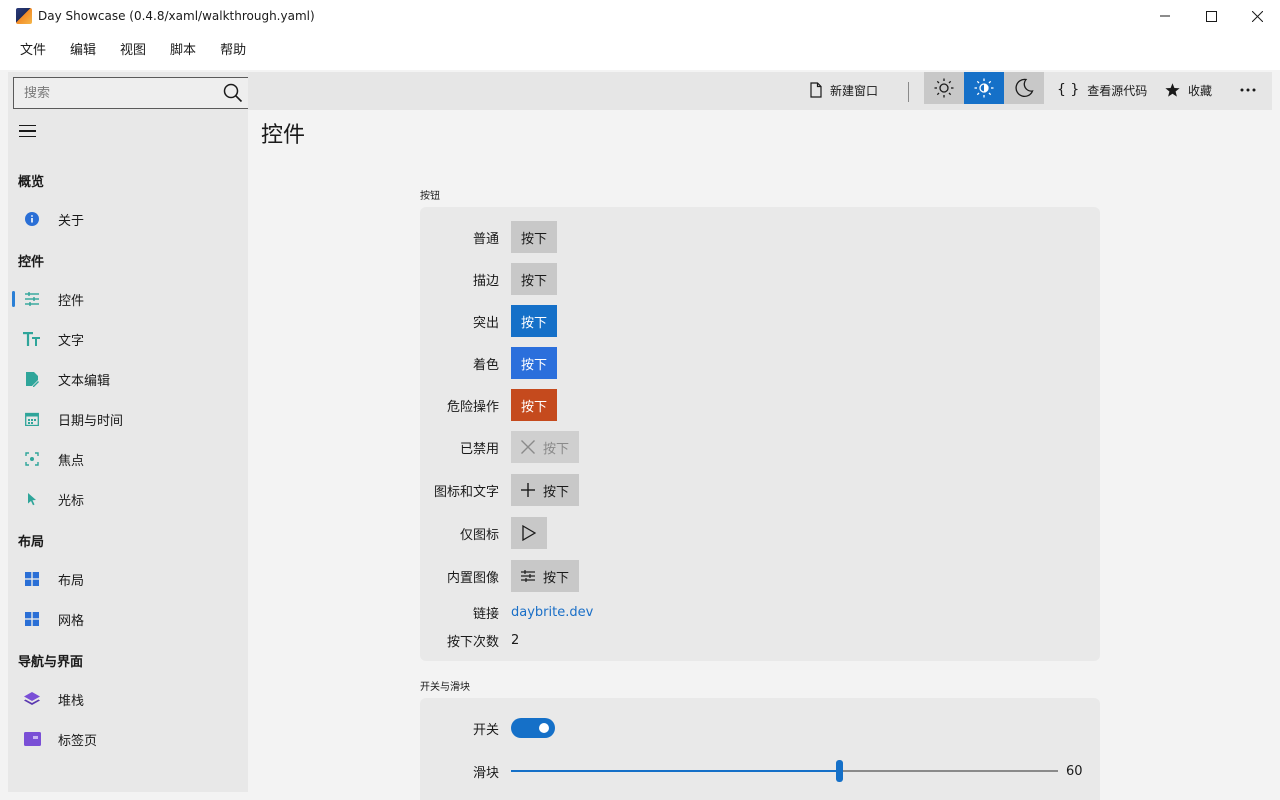 This screenshot has height=800, width=1280. What do you see at coordinates (485, 239) in the screenshot?
I see `row-label: 普通` at bounding box center [485, 239].